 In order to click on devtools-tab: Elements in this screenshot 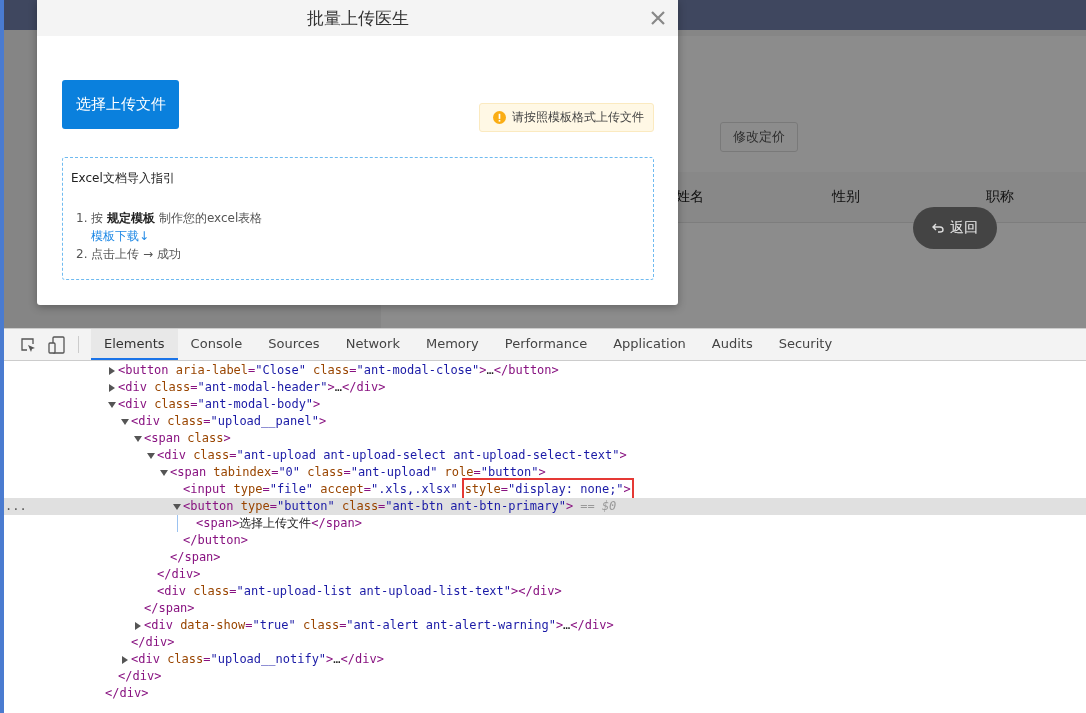, I will do `click(134, 344)`.